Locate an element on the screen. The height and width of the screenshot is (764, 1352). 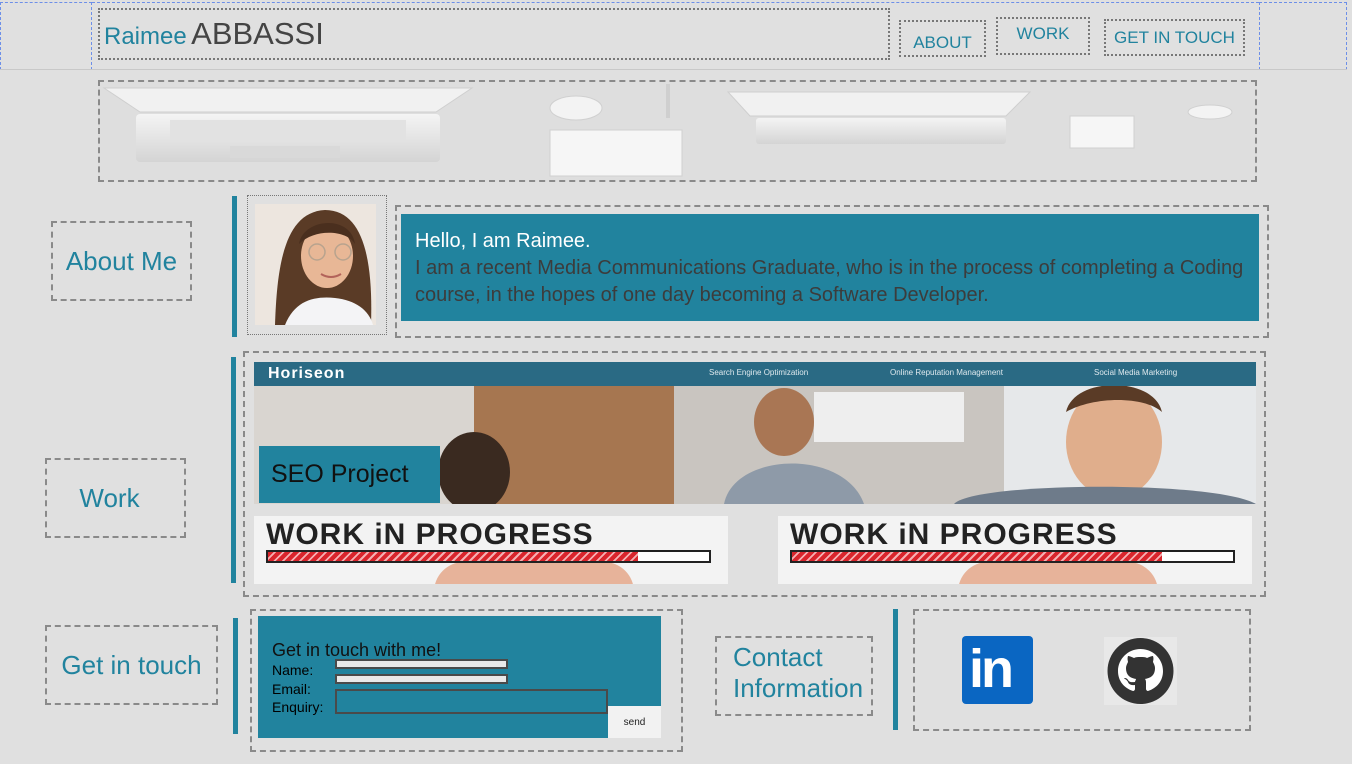
seo-site-link: Online Reputation Management is located at coordinates (946, 372).